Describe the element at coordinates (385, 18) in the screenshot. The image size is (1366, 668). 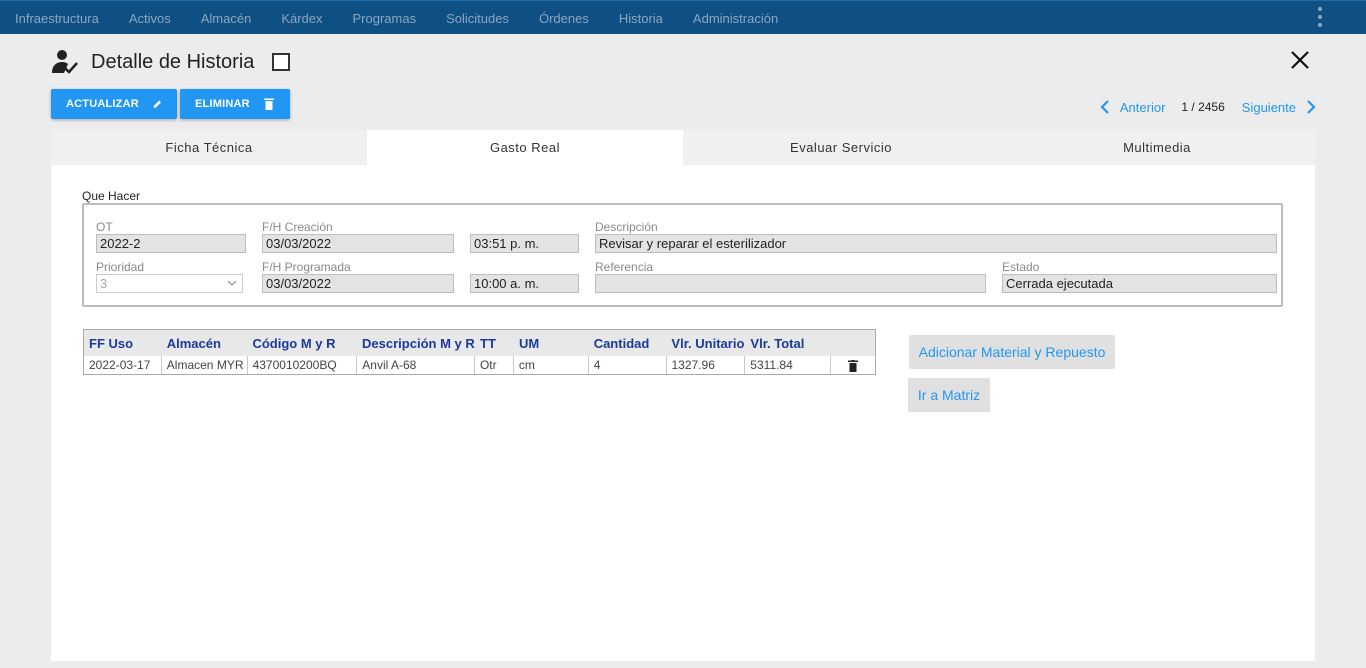
I see `nav-item-programas: Programas` at that location.